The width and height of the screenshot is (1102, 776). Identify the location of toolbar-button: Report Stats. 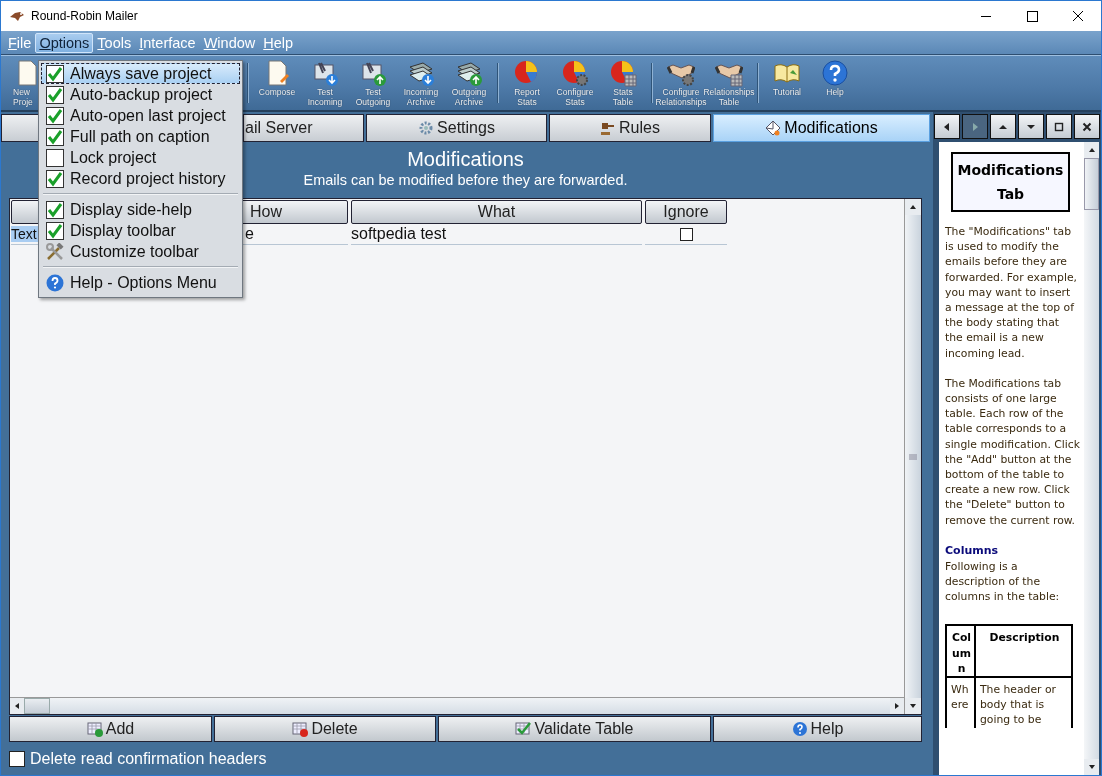
(527, 83).